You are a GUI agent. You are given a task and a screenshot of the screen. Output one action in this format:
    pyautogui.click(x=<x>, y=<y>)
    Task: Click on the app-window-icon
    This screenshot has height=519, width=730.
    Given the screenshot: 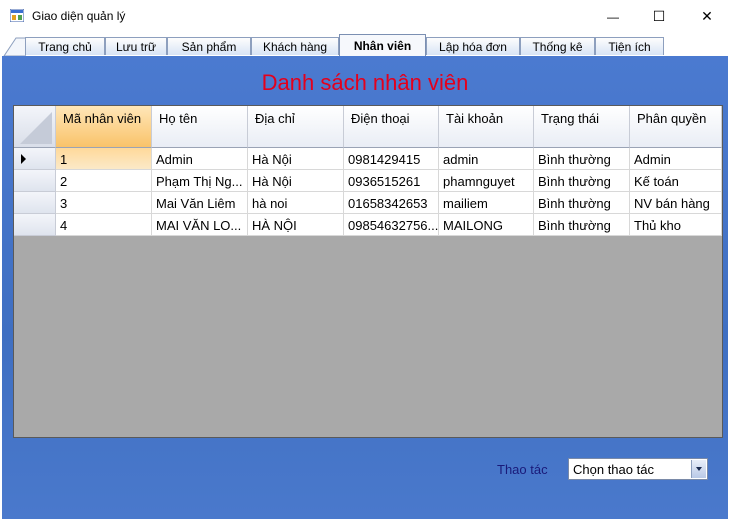 What is the action you would take?
    pyautogui.click(x=17, y=15)
    